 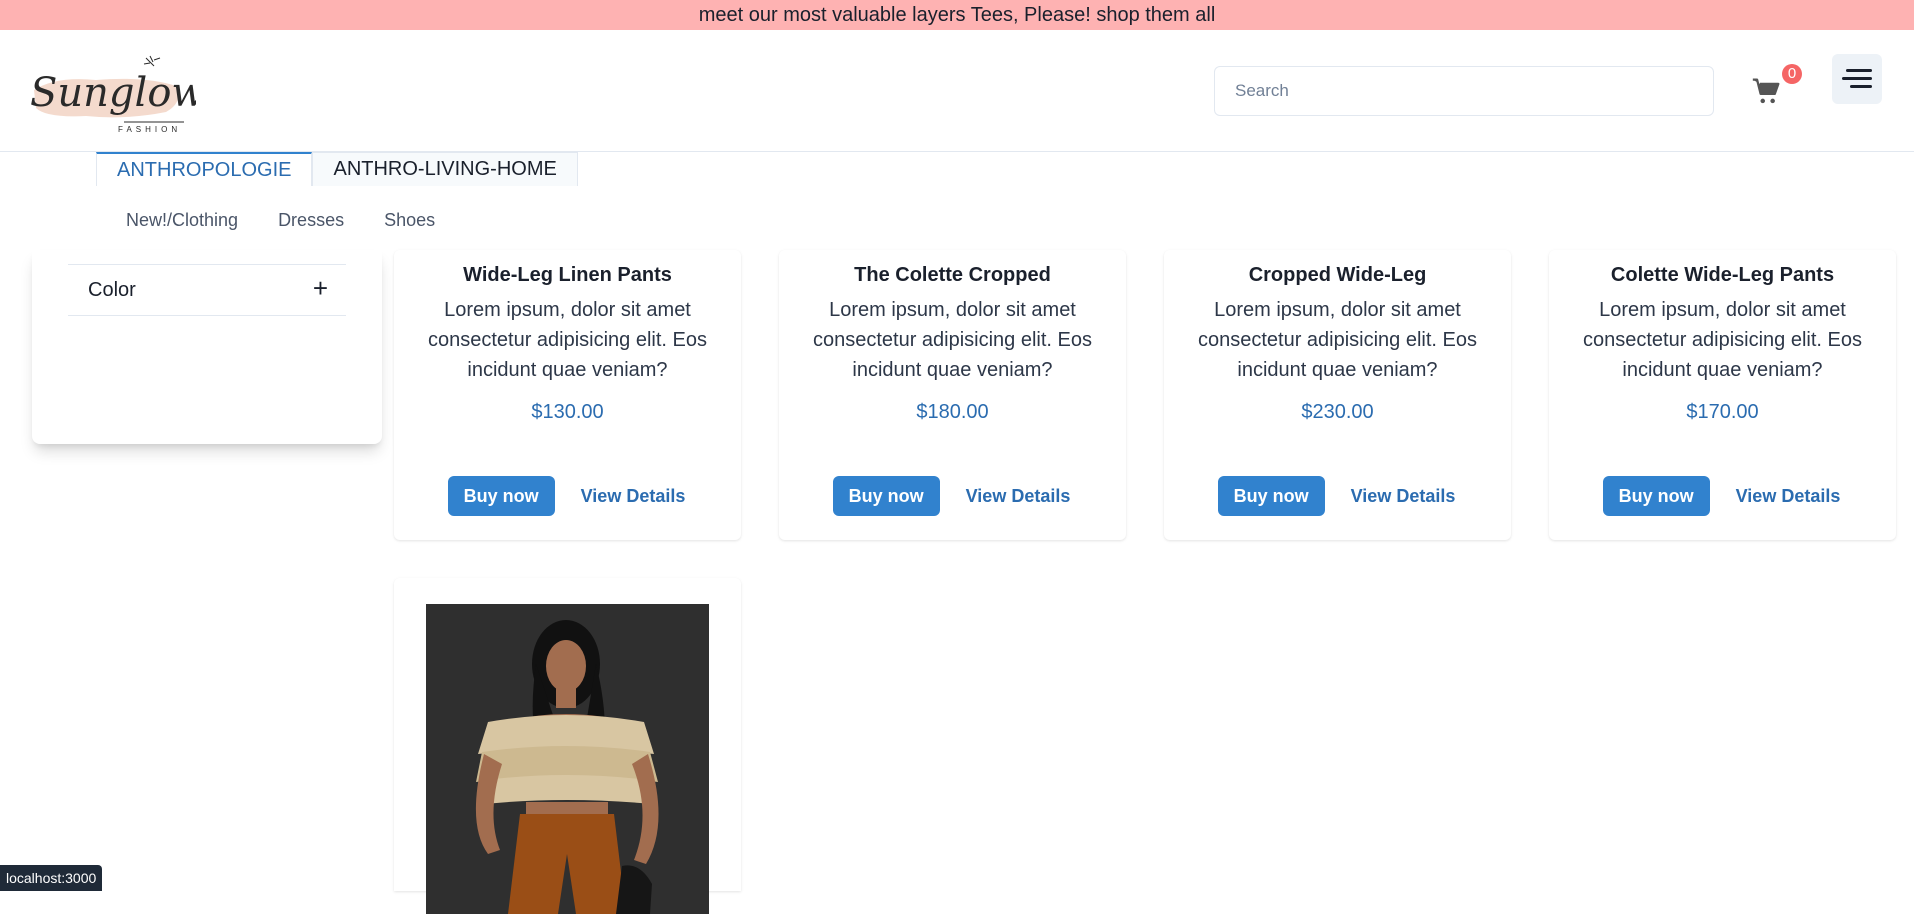 I want to click on tab-anthropologie: ANTHROPOLOGIE, so click(x=204, y=169).